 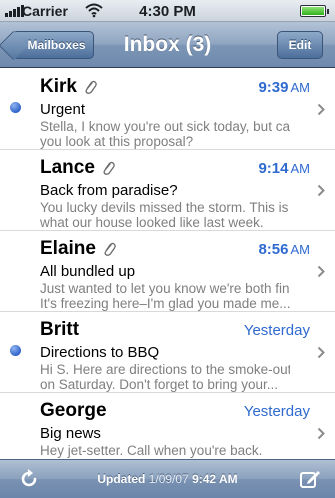 I want to click on message-preview: Hey jet-setter. Call when you're back., so click(x=165, y=450).